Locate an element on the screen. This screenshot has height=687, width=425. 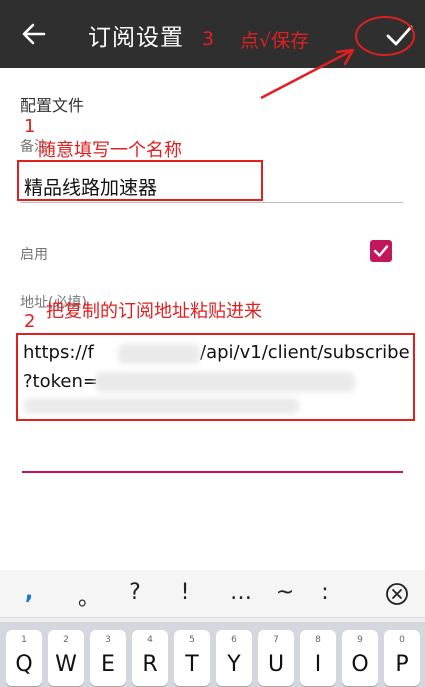
key-r-letter: R is located at coordinates (150, 664).